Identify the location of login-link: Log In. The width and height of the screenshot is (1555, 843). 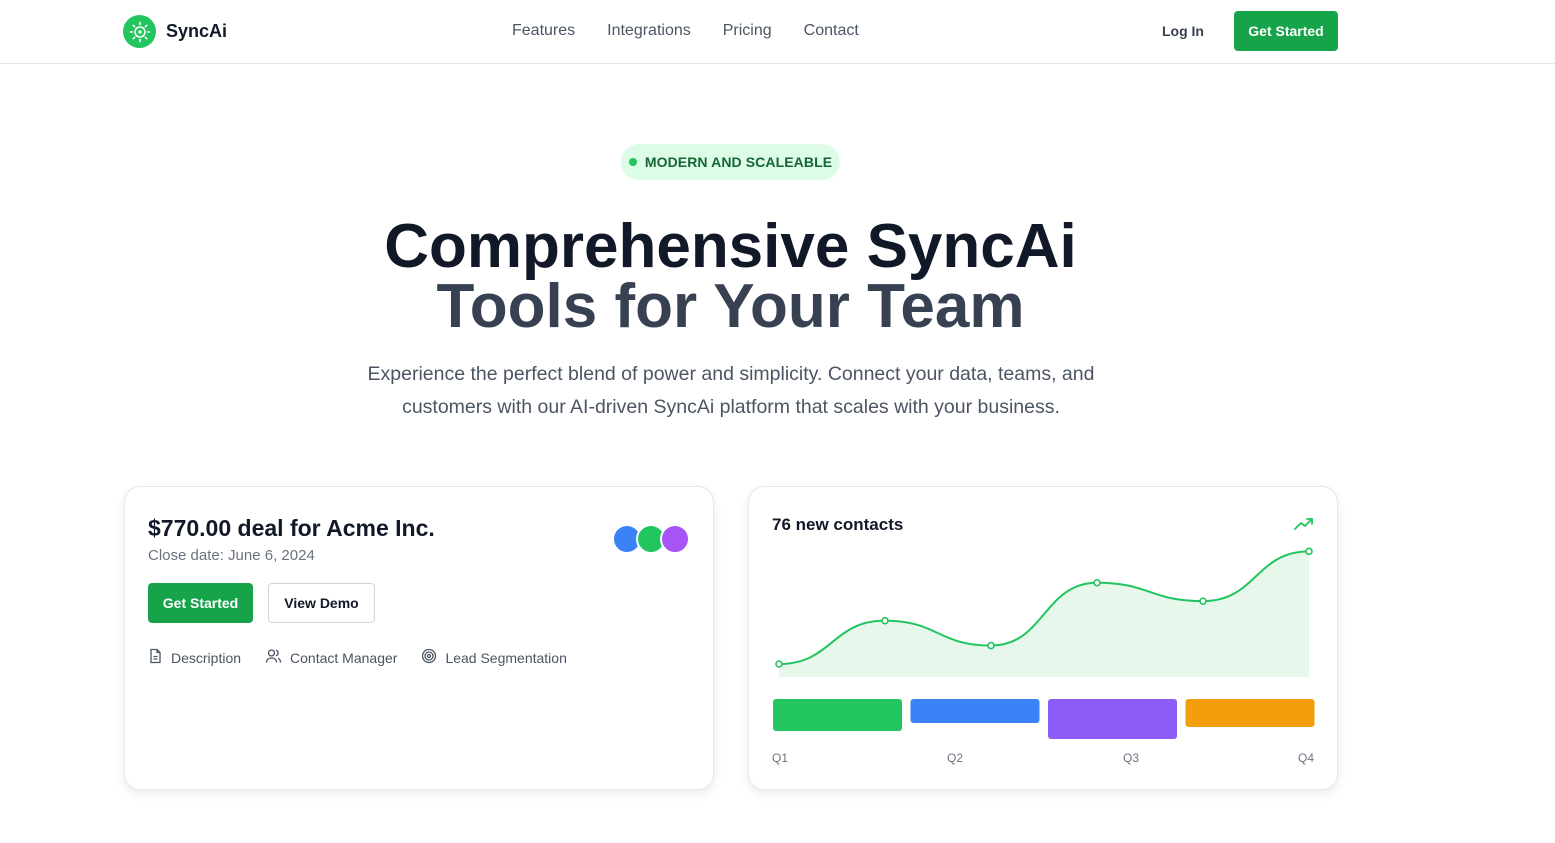
(1183, 31).